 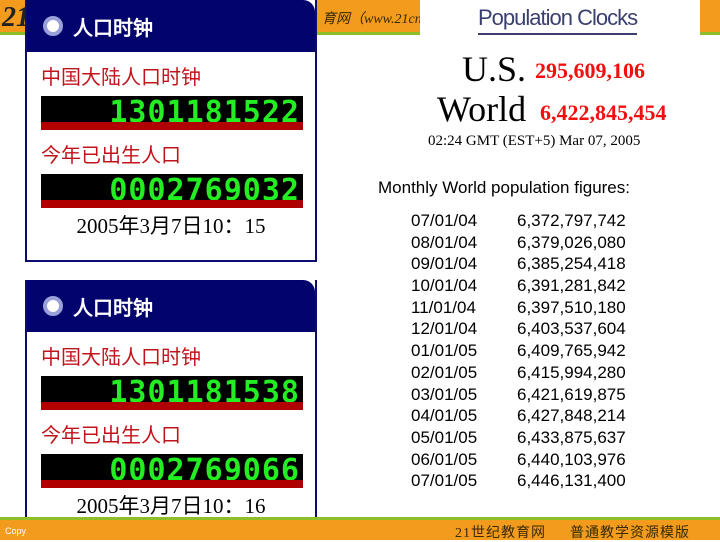 I want to click on monthly-row: 03/01/05 6,421,619,875, so click(x=518, y=395).